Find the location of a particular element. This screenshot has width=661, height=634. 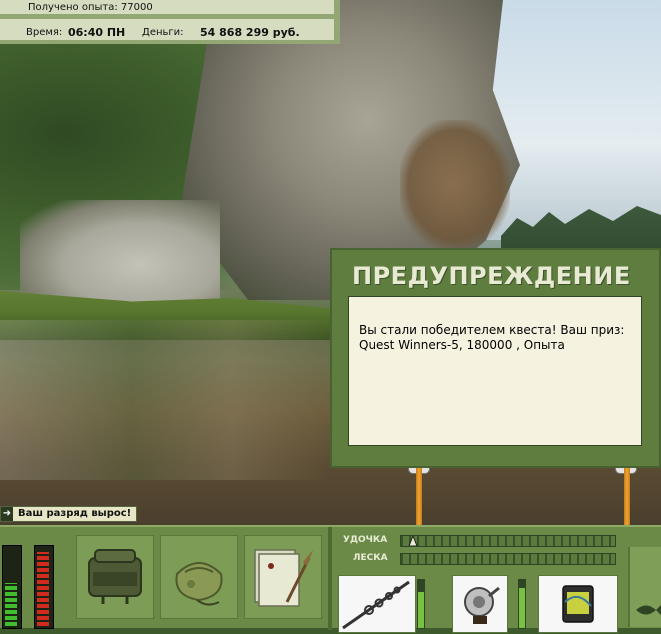

tension-meter-fill is located at coordinates (43, 589).